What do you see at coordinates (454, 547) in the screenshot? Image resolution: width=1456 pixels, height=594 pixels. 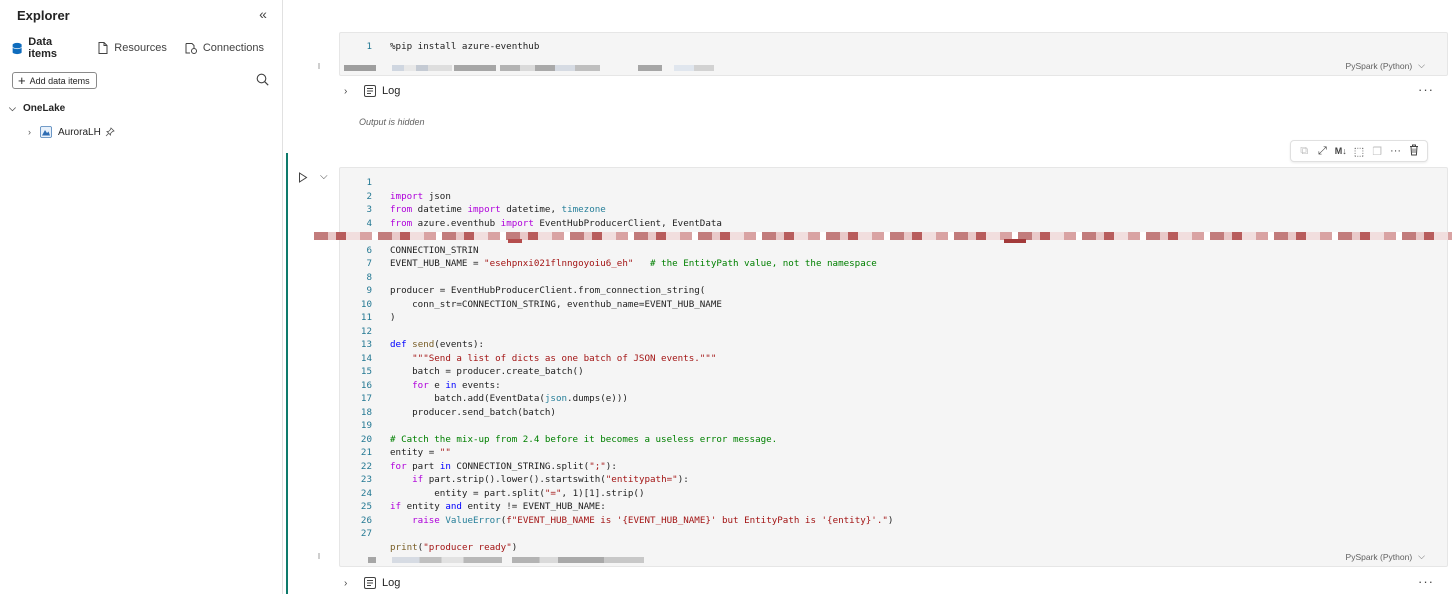 I see `code-line: print("producer ready")` at bounding box center [454, 547].